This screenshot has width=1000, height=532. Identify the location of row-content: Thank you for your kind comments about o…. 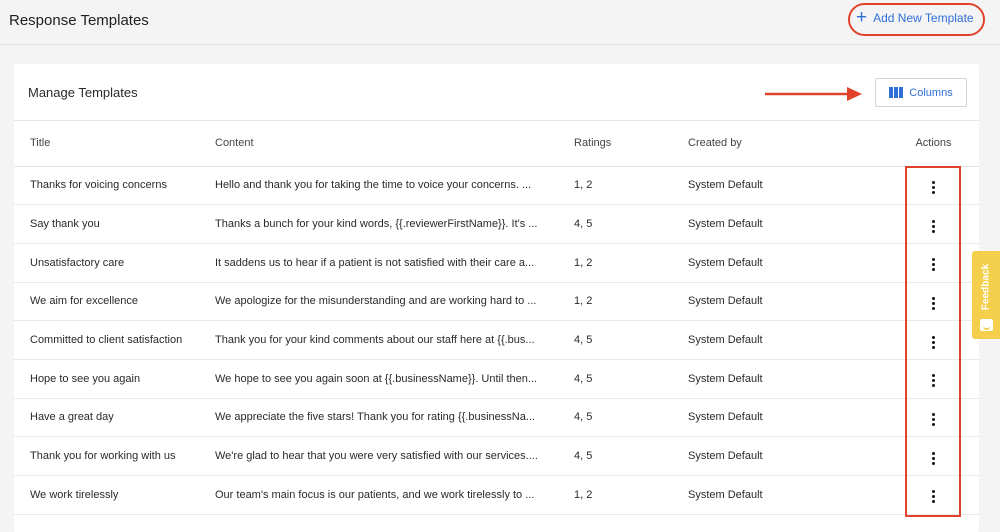
(394, 340).